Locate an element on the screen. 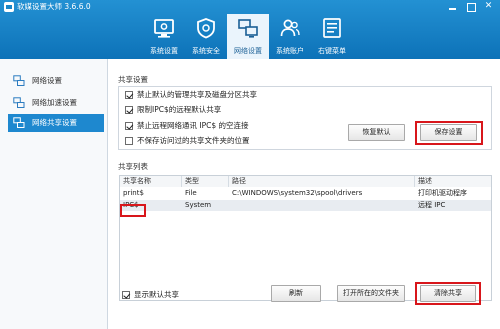  share-list-title: 共享列表 is located at coordinates (133, 166).